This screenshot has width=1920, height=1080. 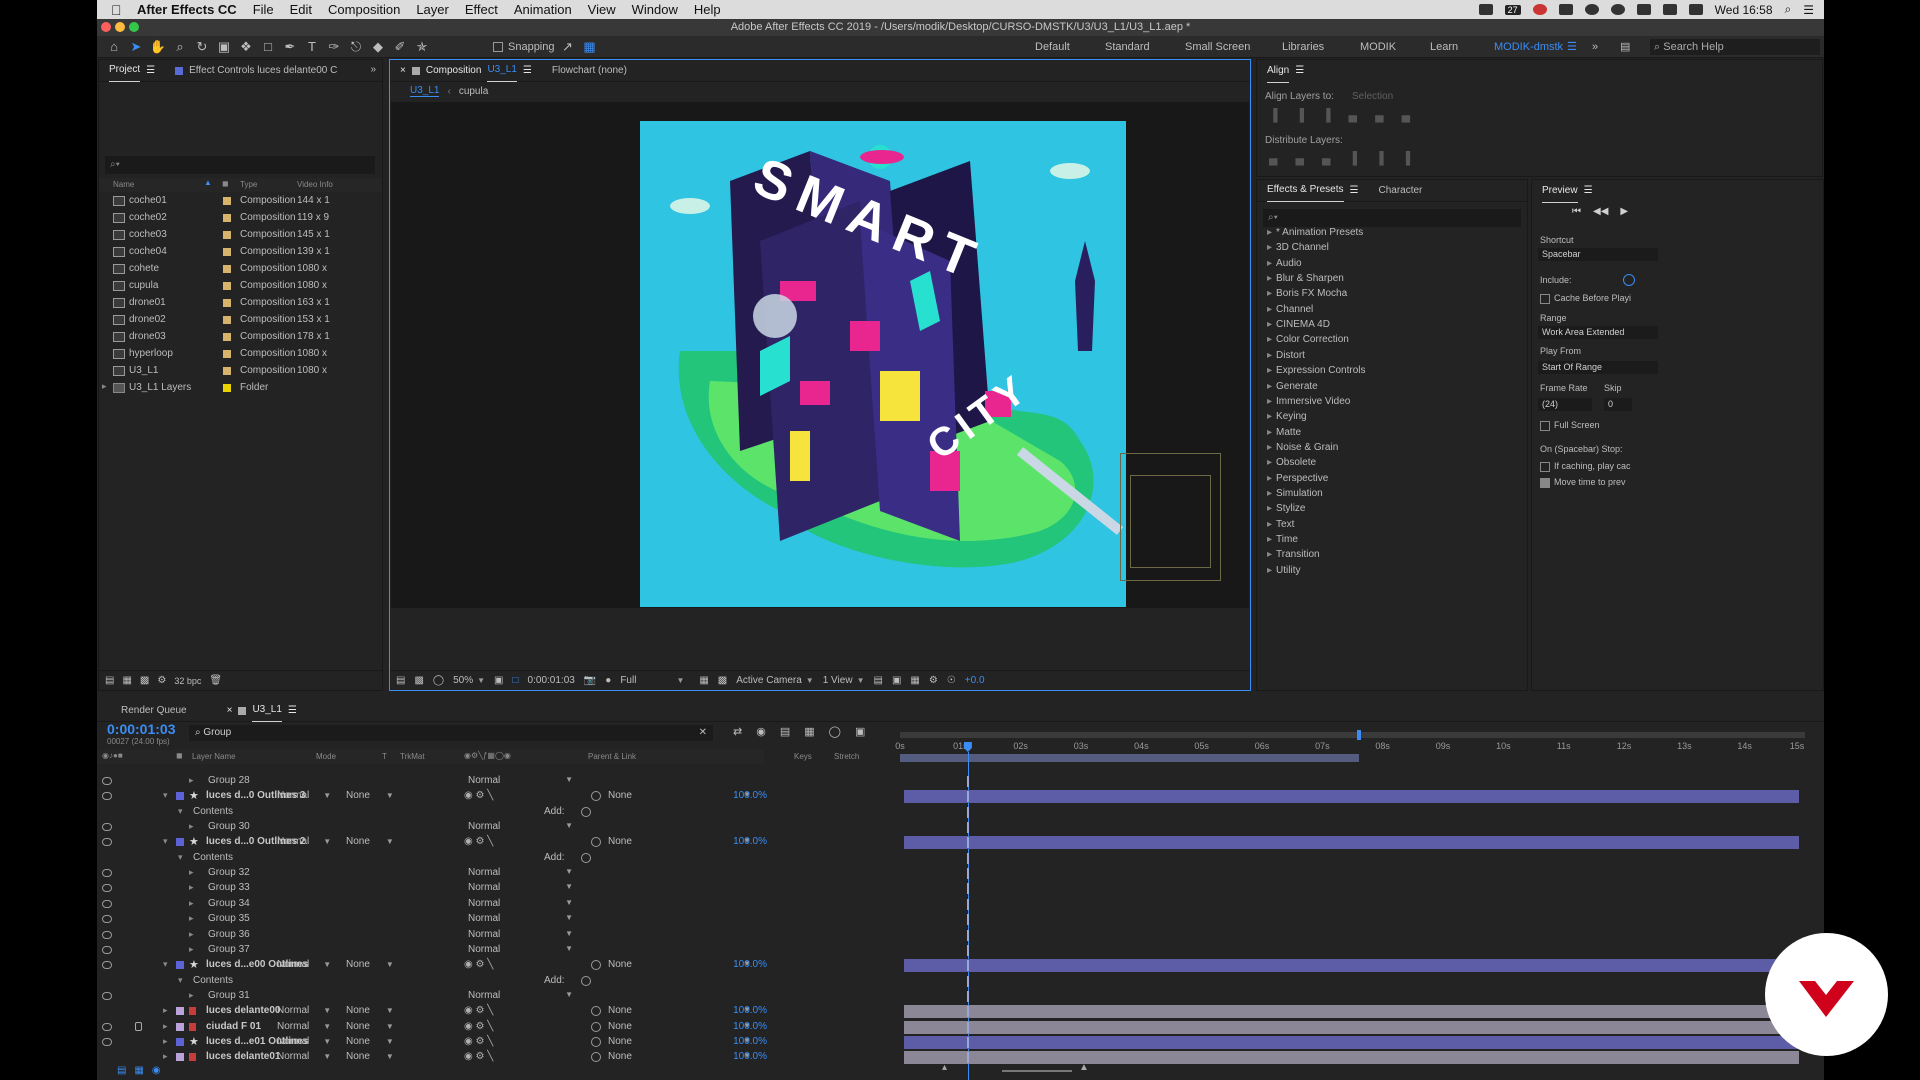 I want to click on expand-layer-switches-icon: ▤, so click(x=121, y=1070).